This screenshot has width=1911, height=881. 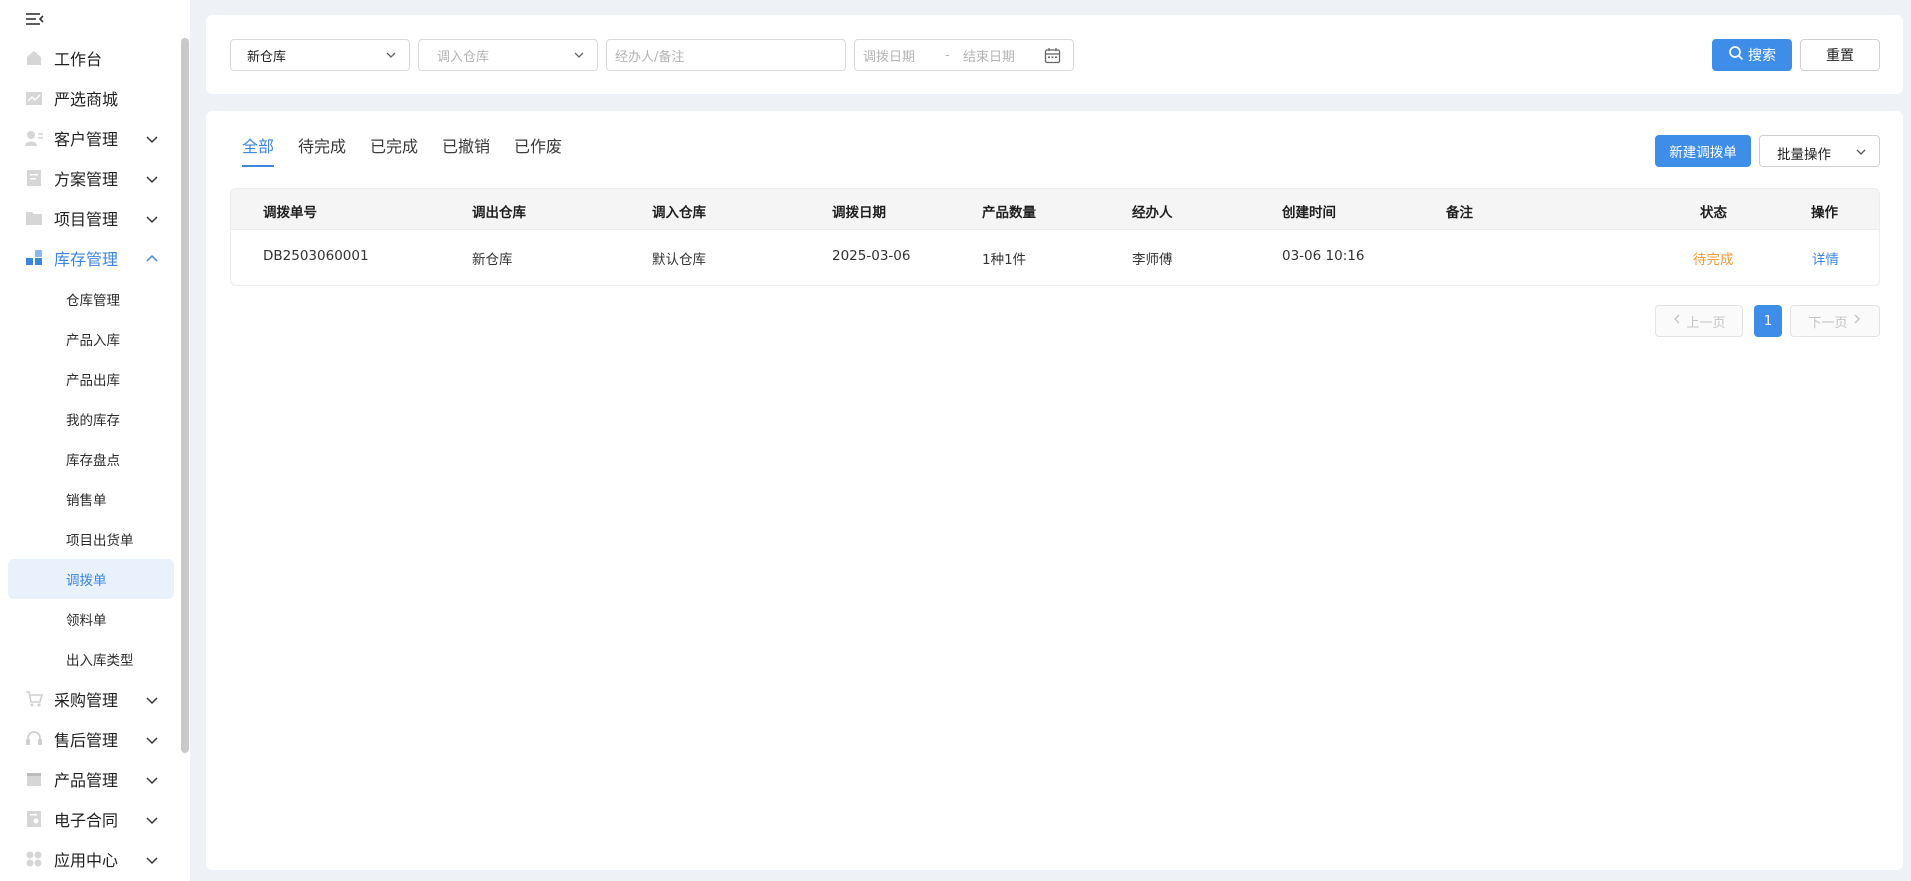 What do you see at coordinates (86, 179) in the screenshot?
I see `sidebar-item-label: 方案管理` at bounding box center [86, 179].